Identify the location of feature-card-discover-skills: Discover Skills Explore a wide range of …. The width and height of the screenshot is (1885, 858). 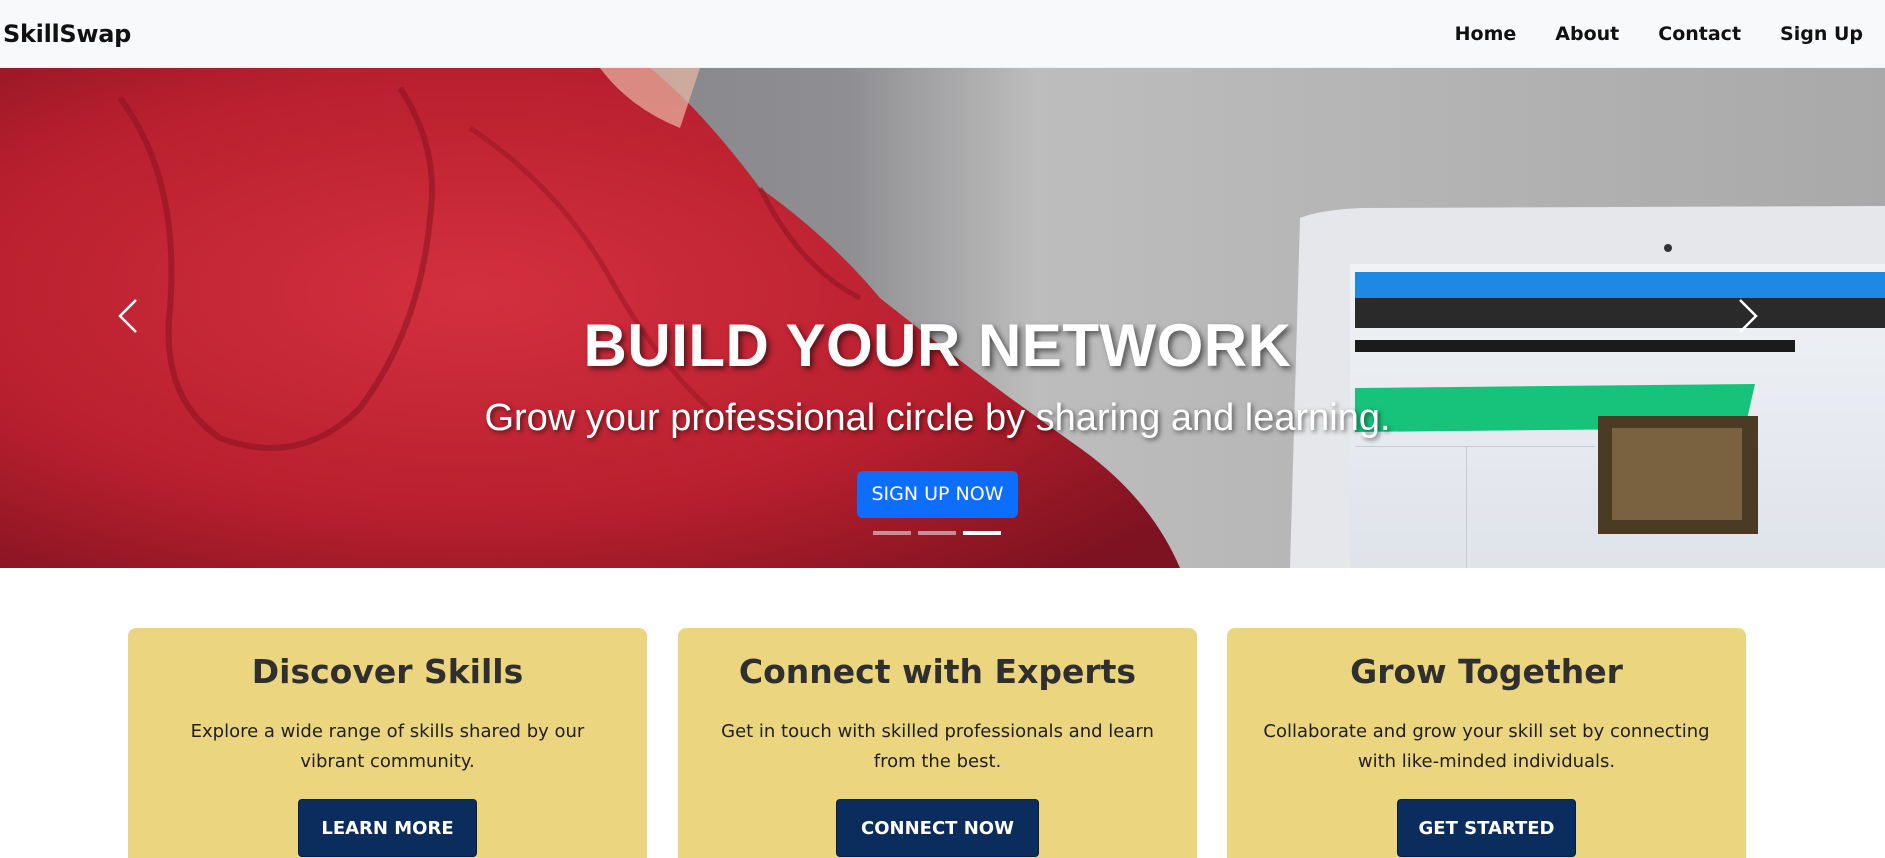
(387, 743).